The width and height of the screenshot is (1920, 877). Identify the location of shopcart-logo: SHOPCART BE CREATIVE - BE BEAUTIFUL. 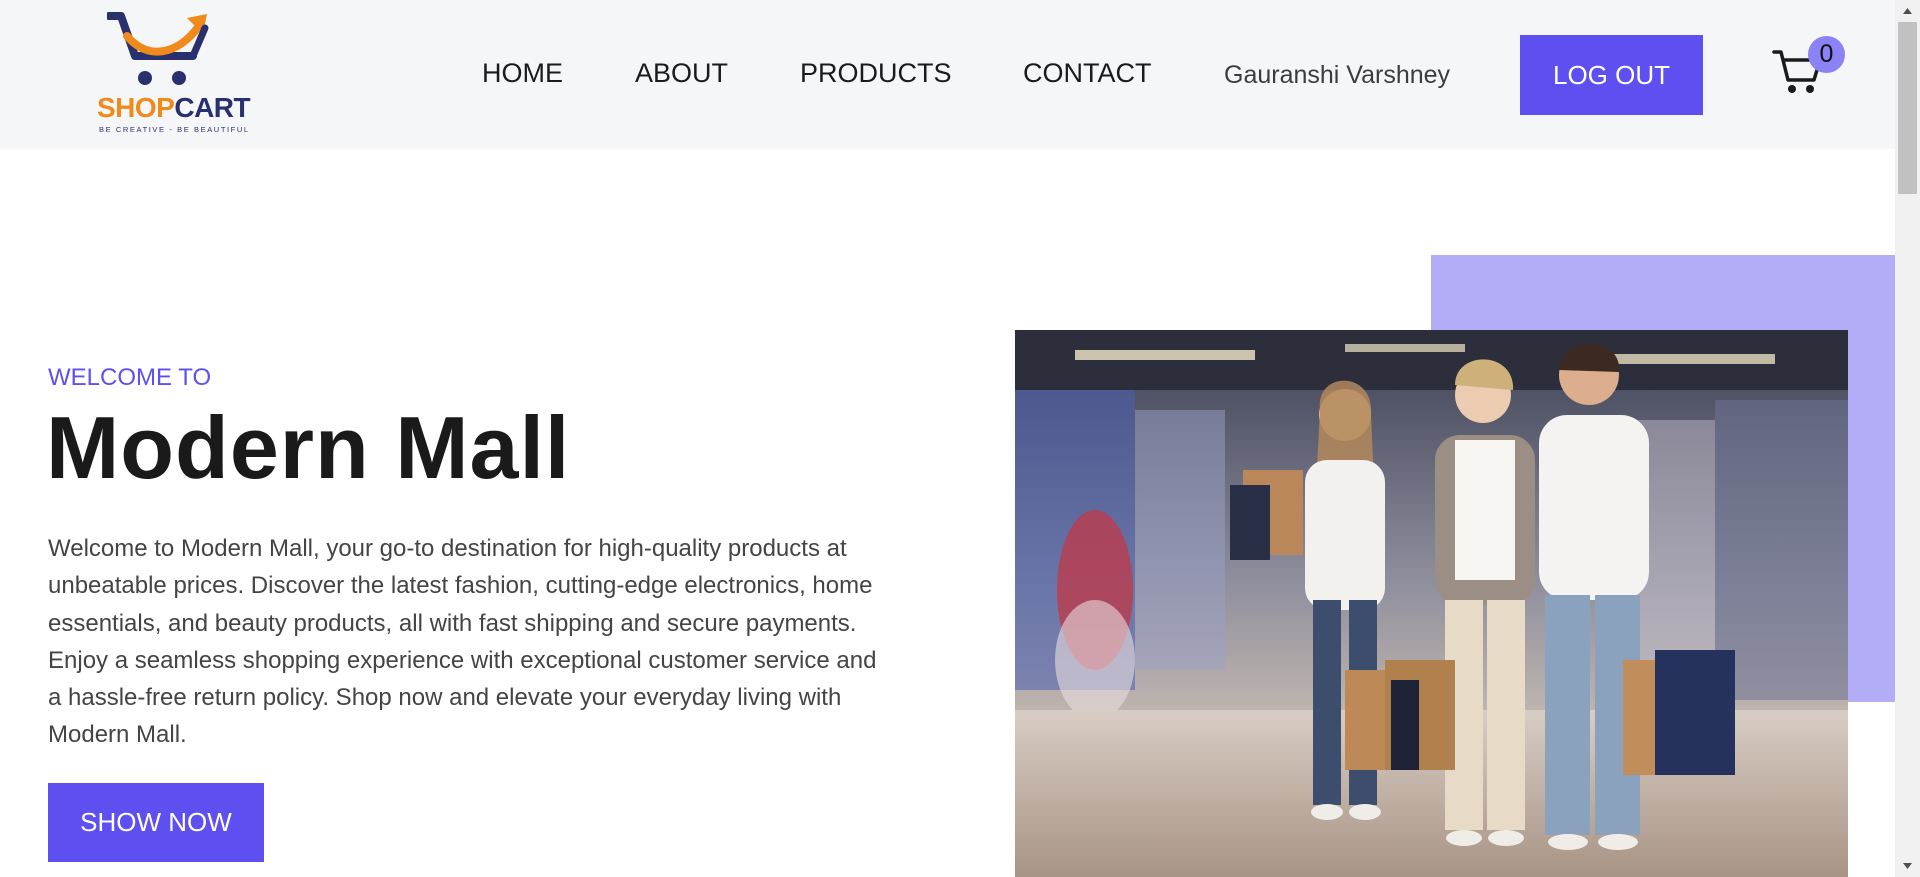
(173, 74).